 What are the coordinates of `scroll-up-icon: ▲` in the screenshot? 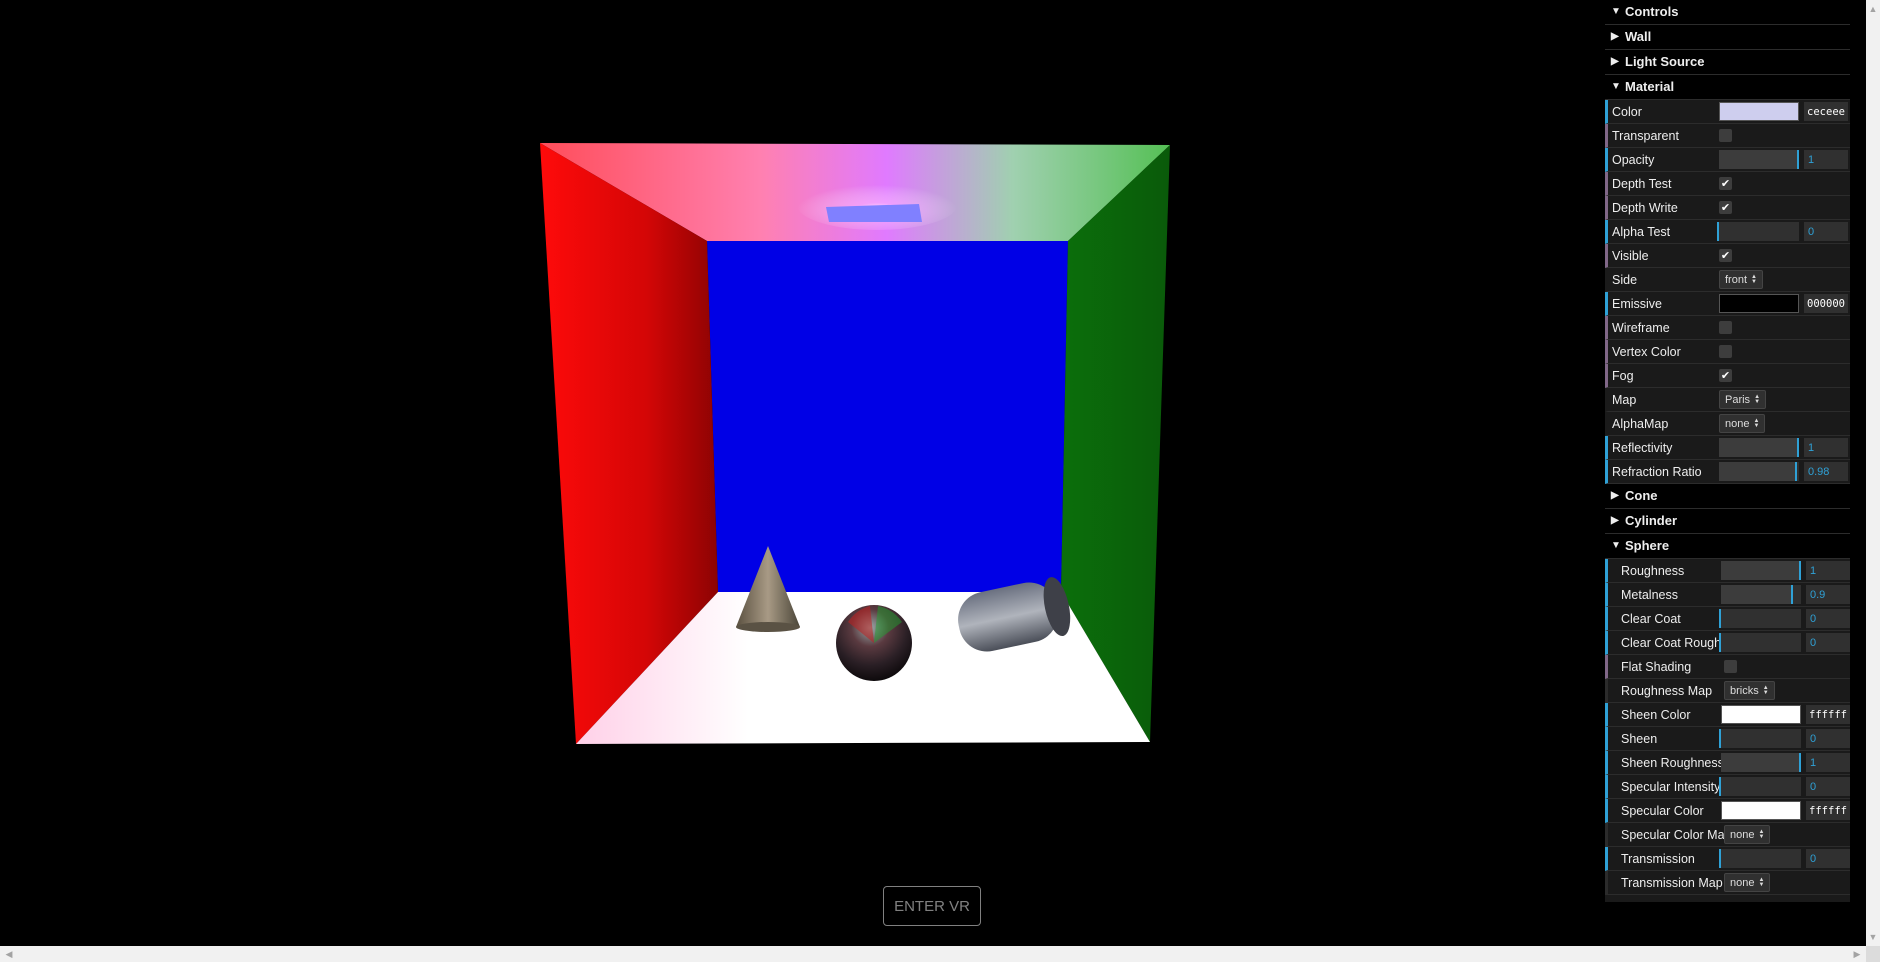 It's located at (1873, 9).